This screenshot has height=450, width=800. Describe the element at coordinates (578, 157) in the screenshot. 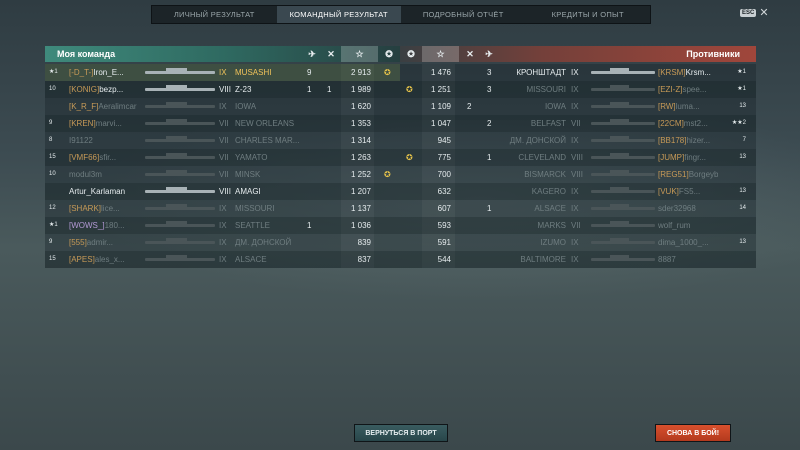

I see `player-row: ✪ 775 1 CLEVELAND VIII [JUMP]fingr... 13` at that location.